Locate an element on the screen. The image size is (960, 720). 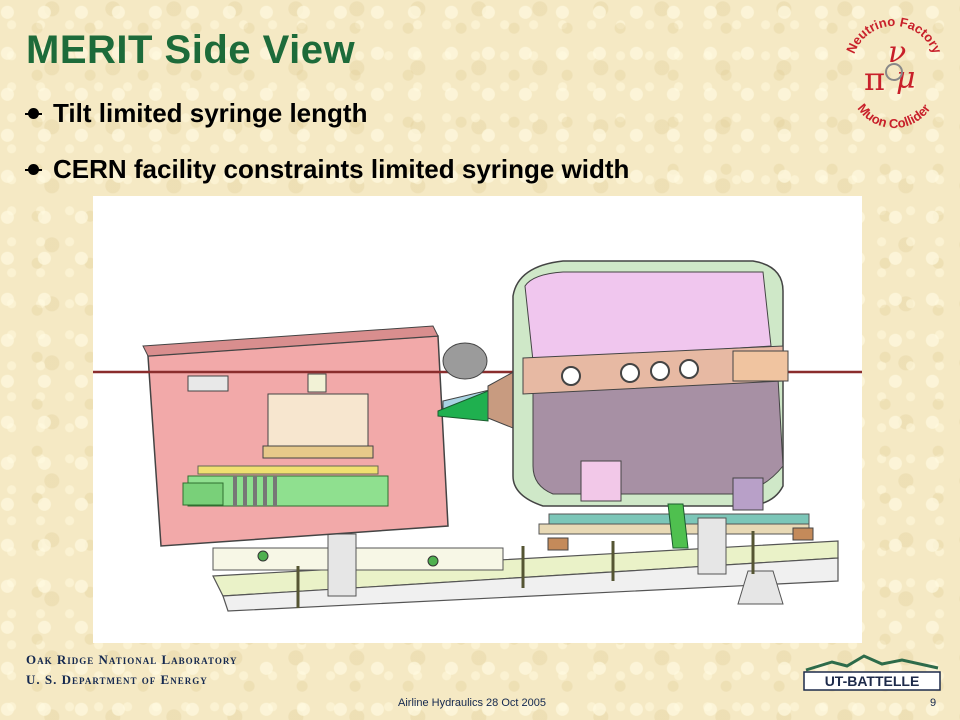
slide-title: MERIT Side View is located at coordinates (191, 50).